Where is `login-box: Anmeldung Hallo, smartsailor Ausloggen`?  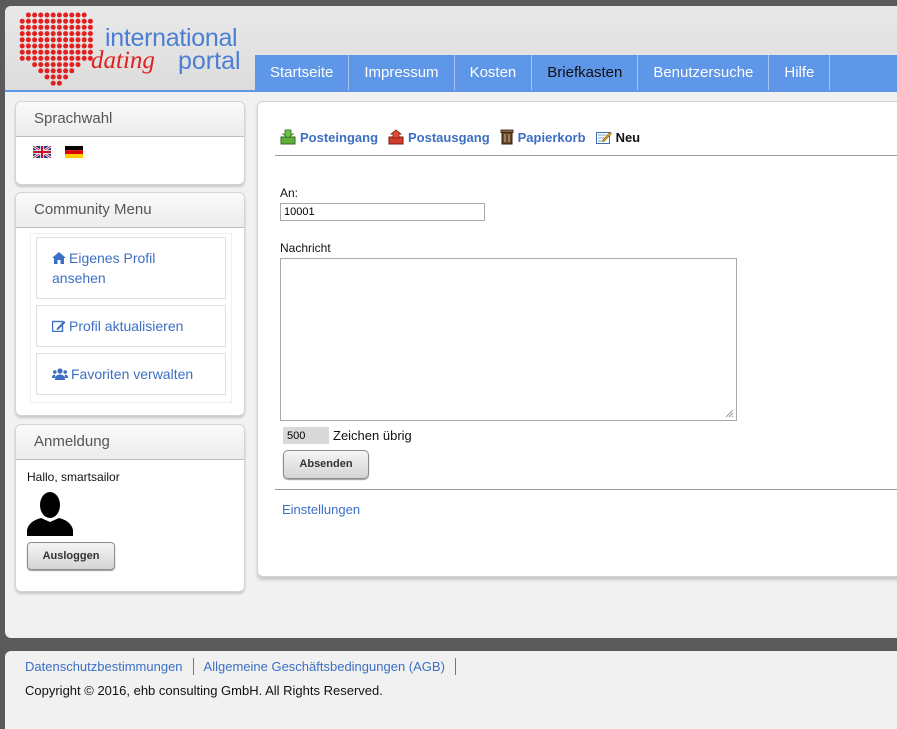
login-box: Anmeldung Hallo, smartsailor Ausloggen is located at coordinates (130, 508).